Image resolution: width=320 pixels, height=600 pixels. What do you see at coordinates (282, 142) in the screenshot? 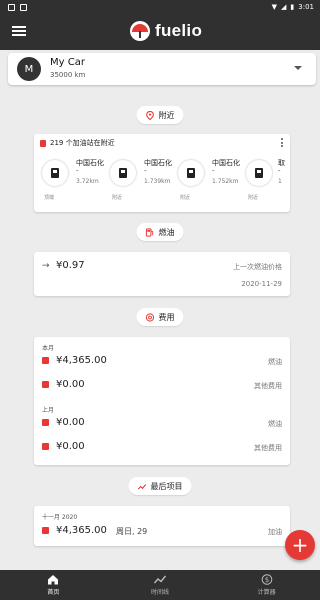
I see `more-vert-icon` at bounding box center [282, 142].